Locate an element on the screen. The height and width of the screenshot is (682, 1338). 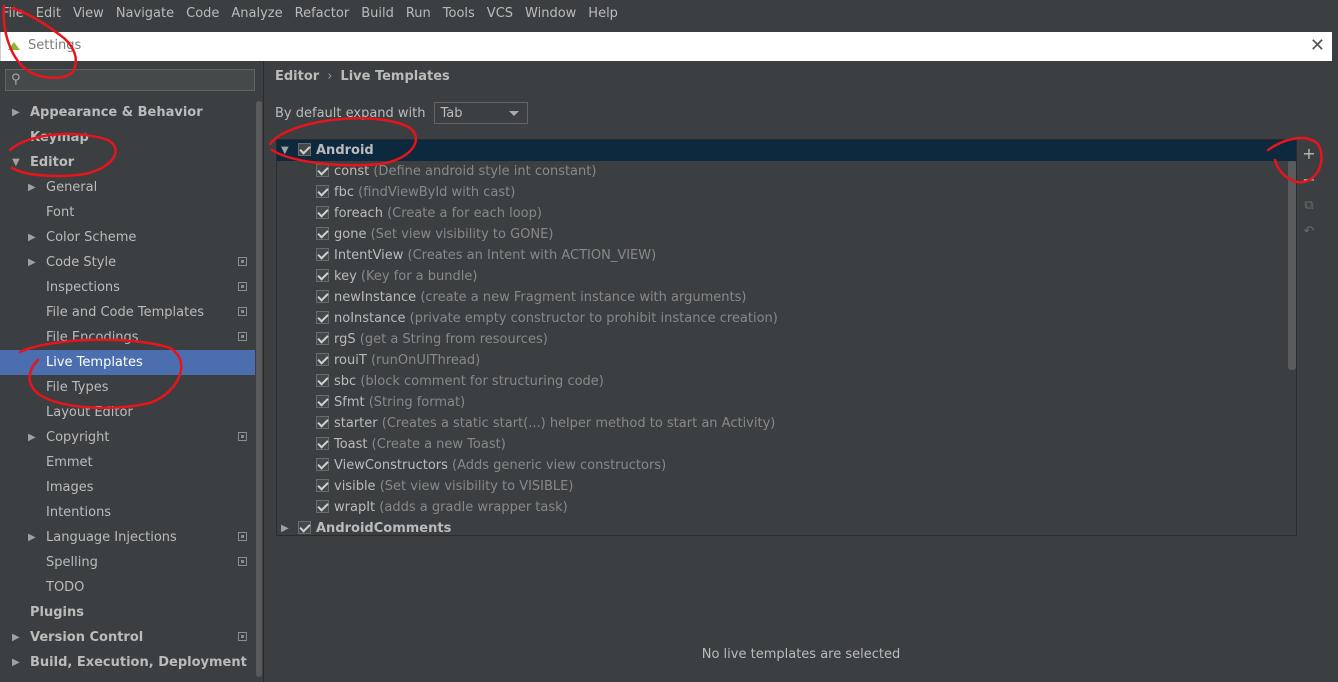
menu-code: Code is located at coordinates (202, 13).